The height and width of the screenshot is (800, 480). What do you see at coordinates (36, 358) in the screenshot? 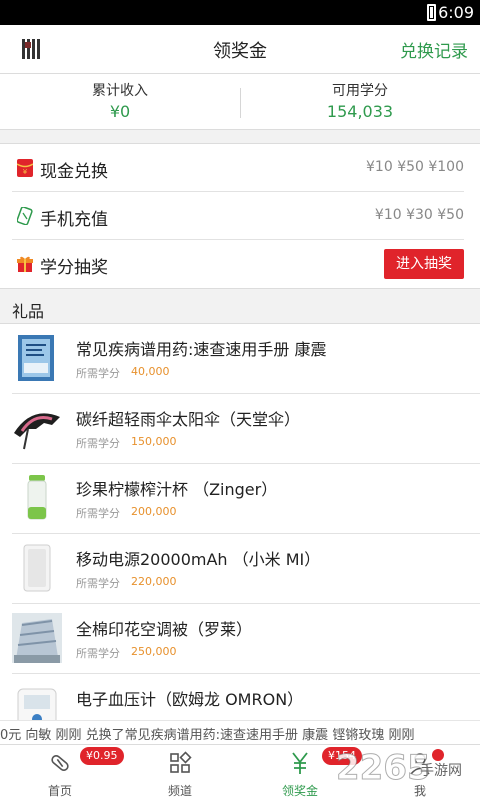
I see `book-thumbnail` at bounding box center [36, 358].